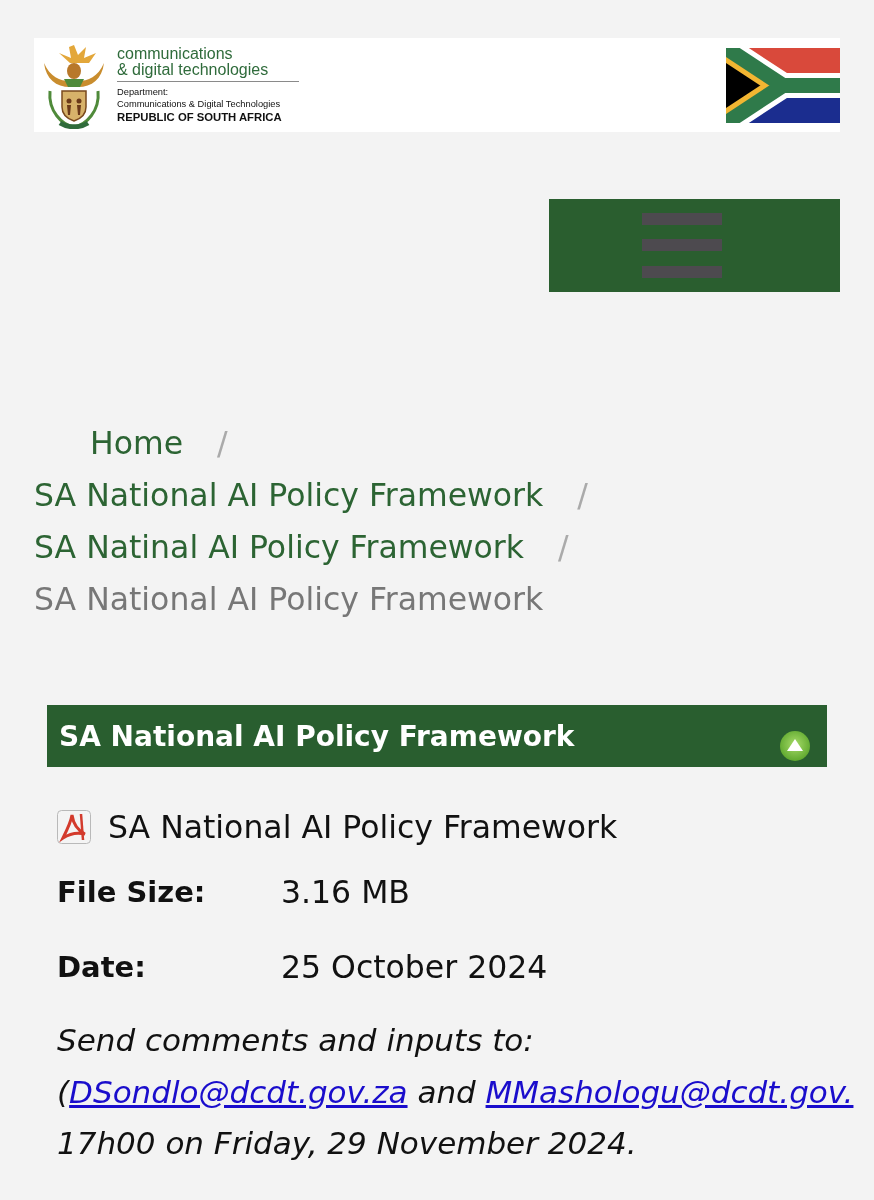 The image size is (874, 1200). Describe the element at coordinates (317, 736) in the screenshot. I see `section-title: SA National AI Policy Framework` at that location.